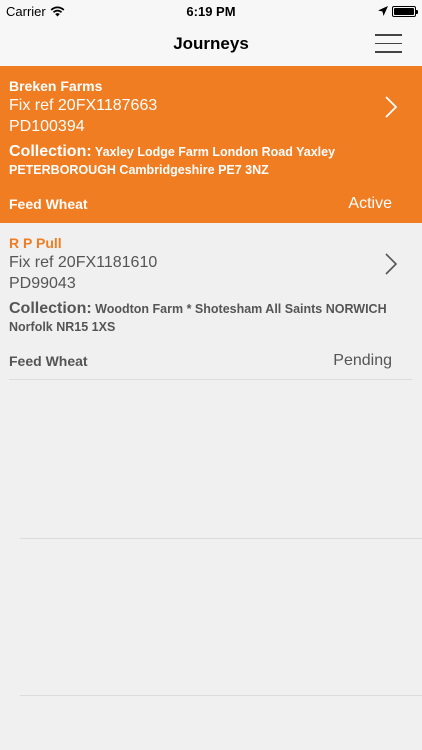 This screenshot has width=422, height=750. I want to click on status-badge: Pending, so click(362, 360).